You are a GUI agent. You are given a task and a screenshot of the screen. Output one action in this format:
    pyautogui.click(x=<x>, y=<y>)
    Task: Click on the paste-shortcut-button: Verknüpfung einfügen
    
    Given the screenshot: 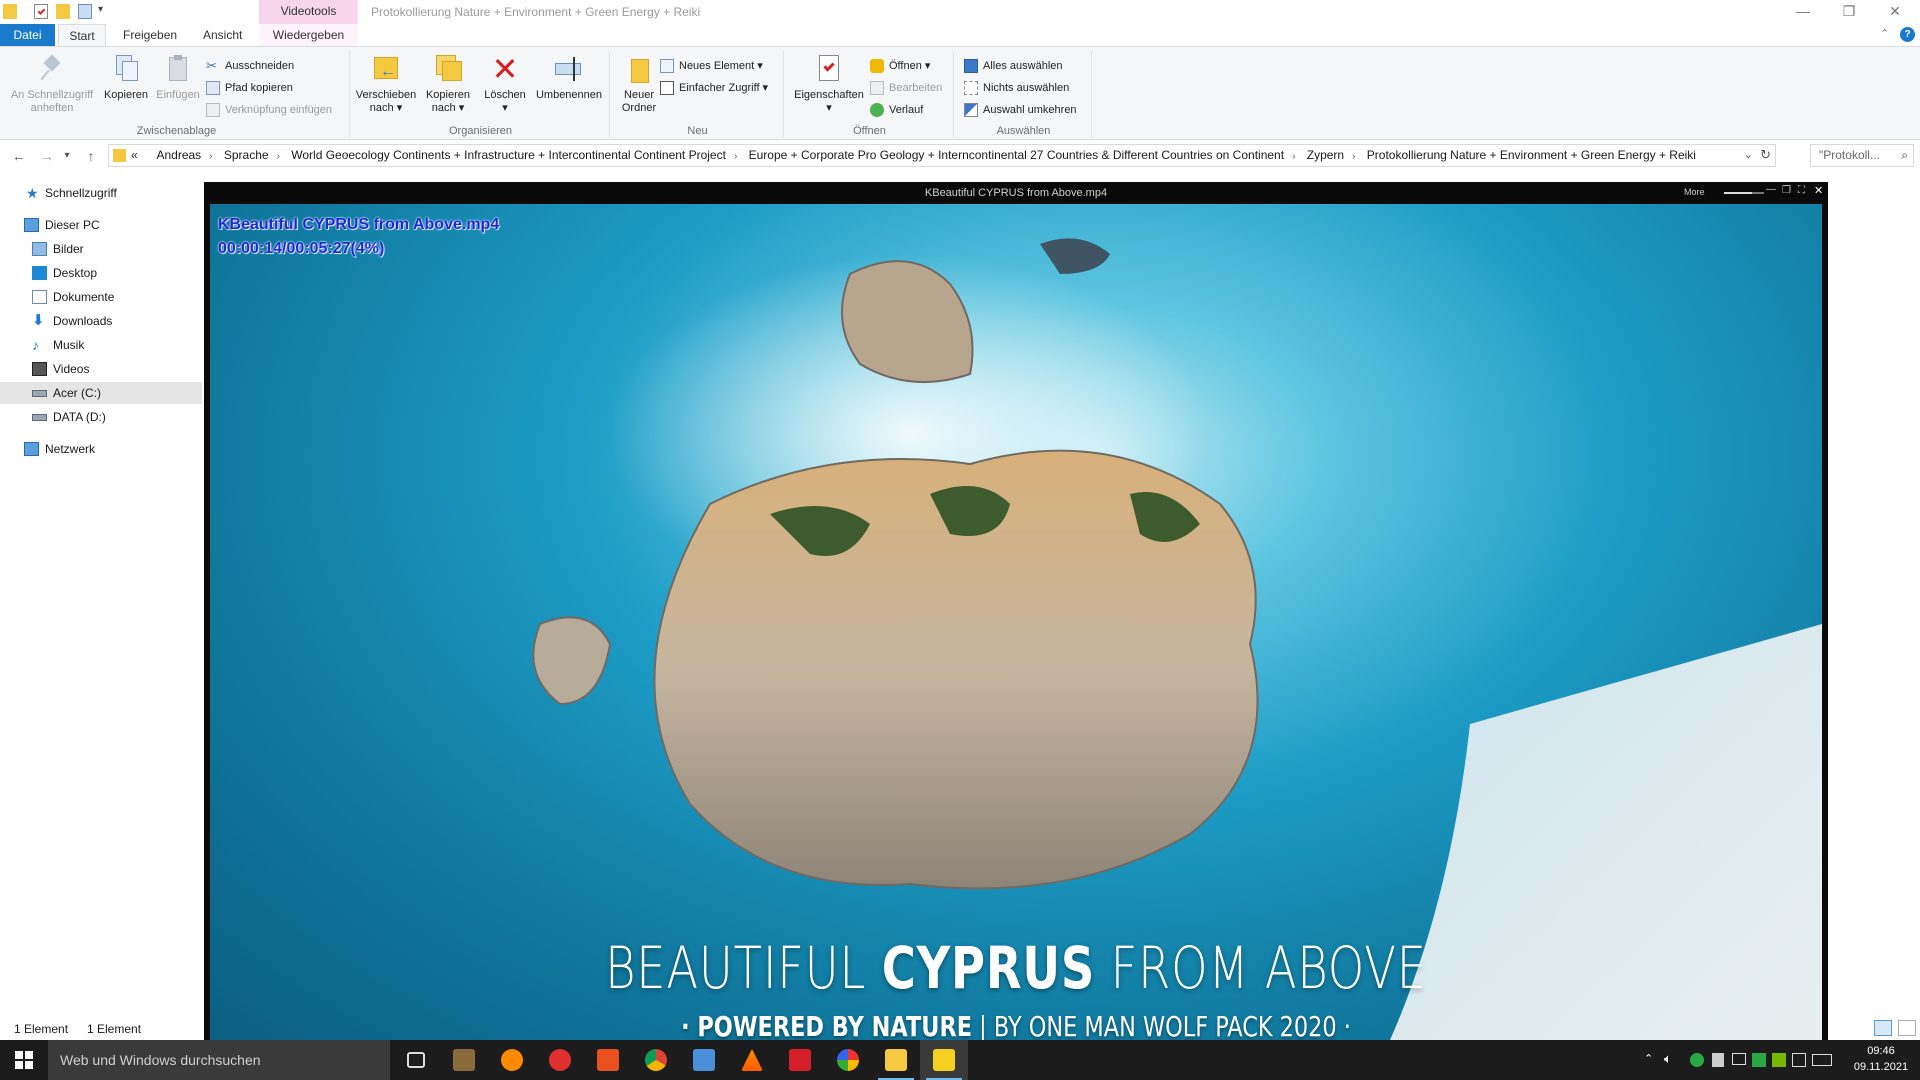 What is the action you would take?
    pyautogui.click(x=269, y=110)
    